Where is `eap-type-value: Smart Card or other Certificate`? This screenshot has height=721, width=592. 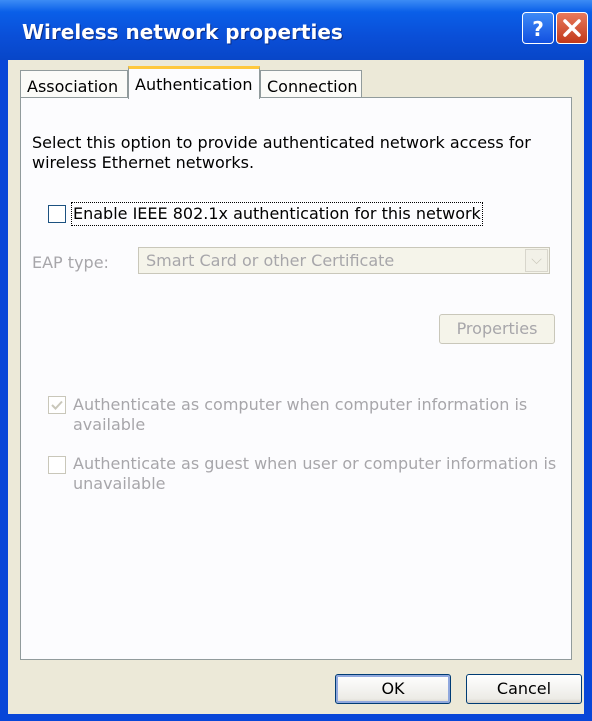
eap-type-value: Smart Card or other Certificate is located at coordinates (270, 260).